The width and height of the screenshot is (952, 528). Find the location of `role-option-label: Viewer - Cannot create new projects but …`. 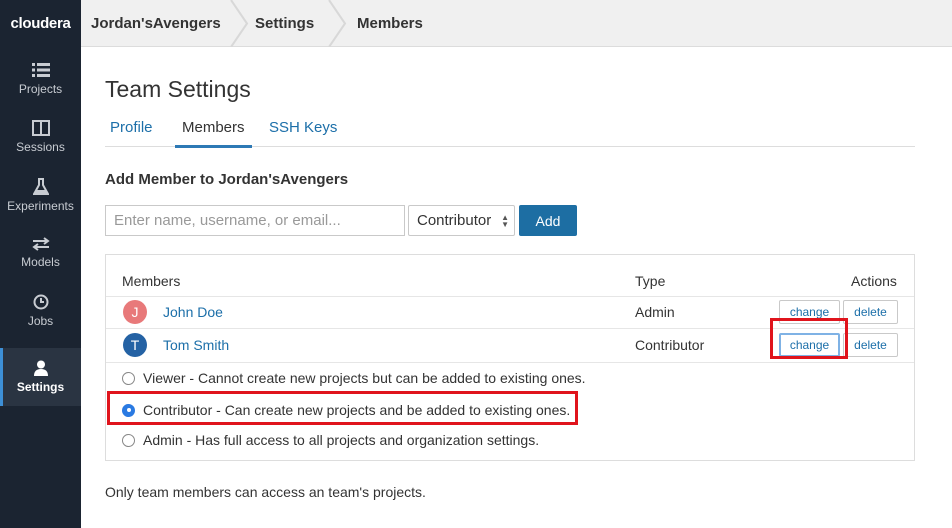

role-option-label: Viewer - Cannot create new projects but … is located at coordinates (364, 378).